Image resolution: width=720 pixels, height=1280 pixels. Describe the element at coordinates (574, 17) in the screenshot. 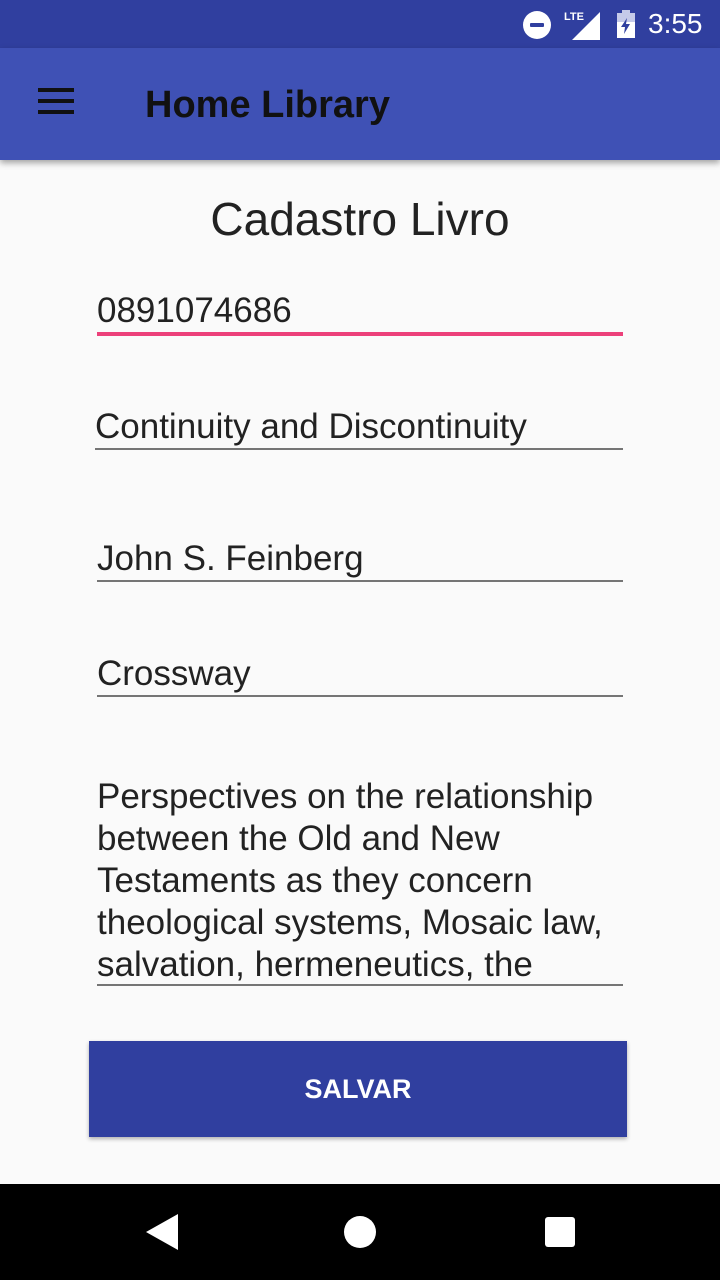

I see `network-type-label: LTE` at that location.